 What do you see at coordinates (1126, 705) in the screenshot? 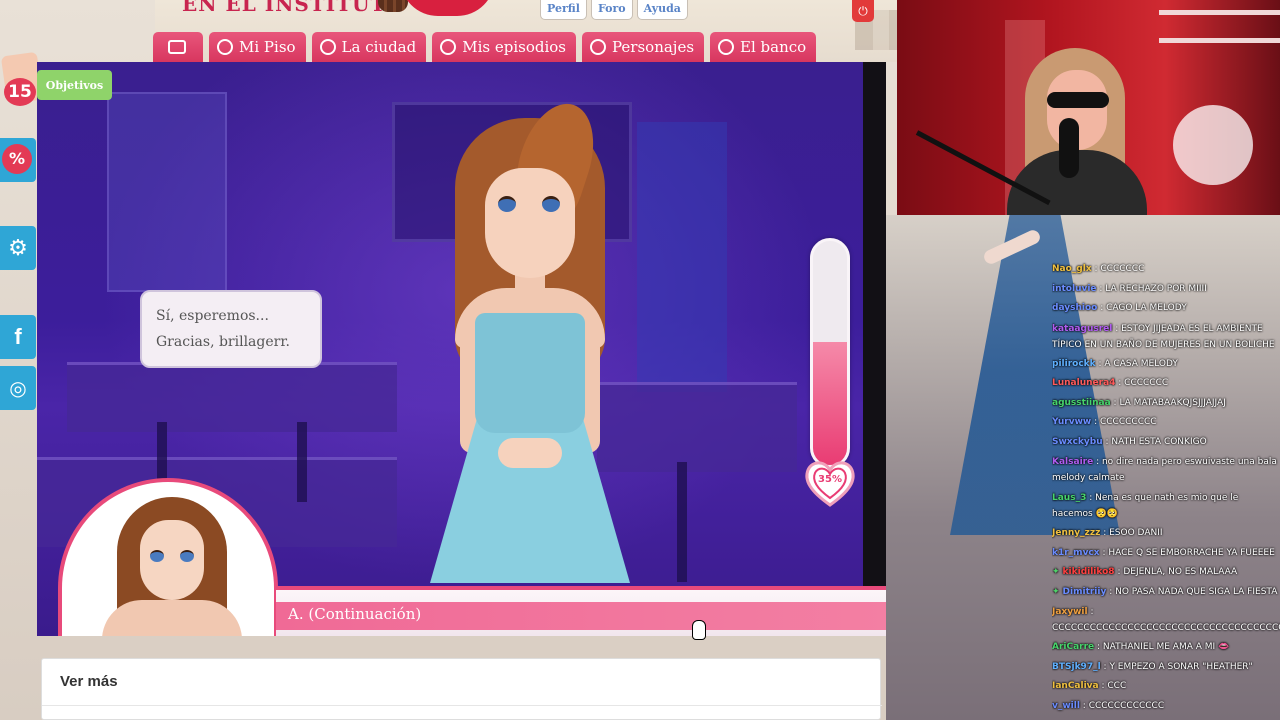
I see `chat-text: CCCCCCCCCCCC` at bounding box center [1126, 705].